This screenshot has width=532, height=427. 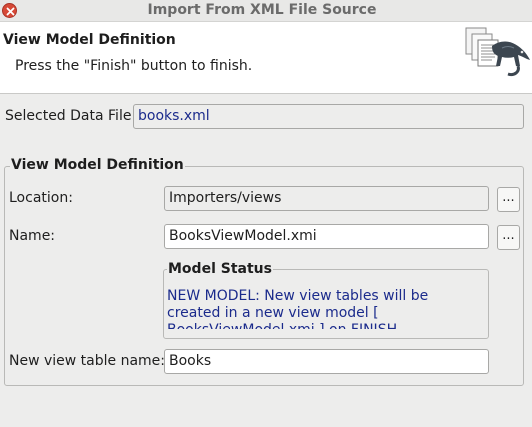 I want to click on selected-data-file-field: books.xml, so click(x=328, y=116).